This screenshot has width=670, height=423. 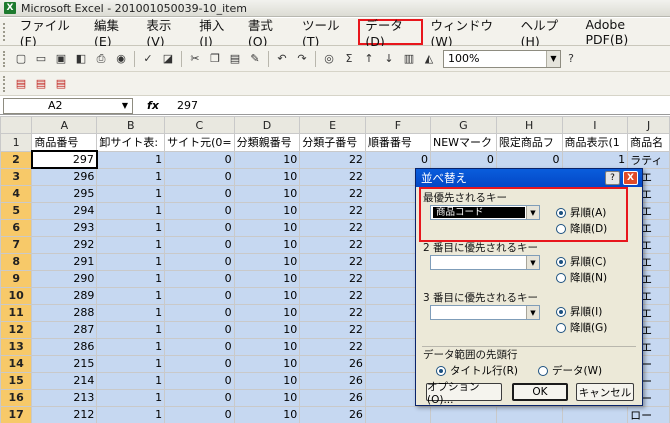 What do you see at coordinates (16, 295) in the screenshot?
I see `row-header: 10` at bounding box center [16, 295].